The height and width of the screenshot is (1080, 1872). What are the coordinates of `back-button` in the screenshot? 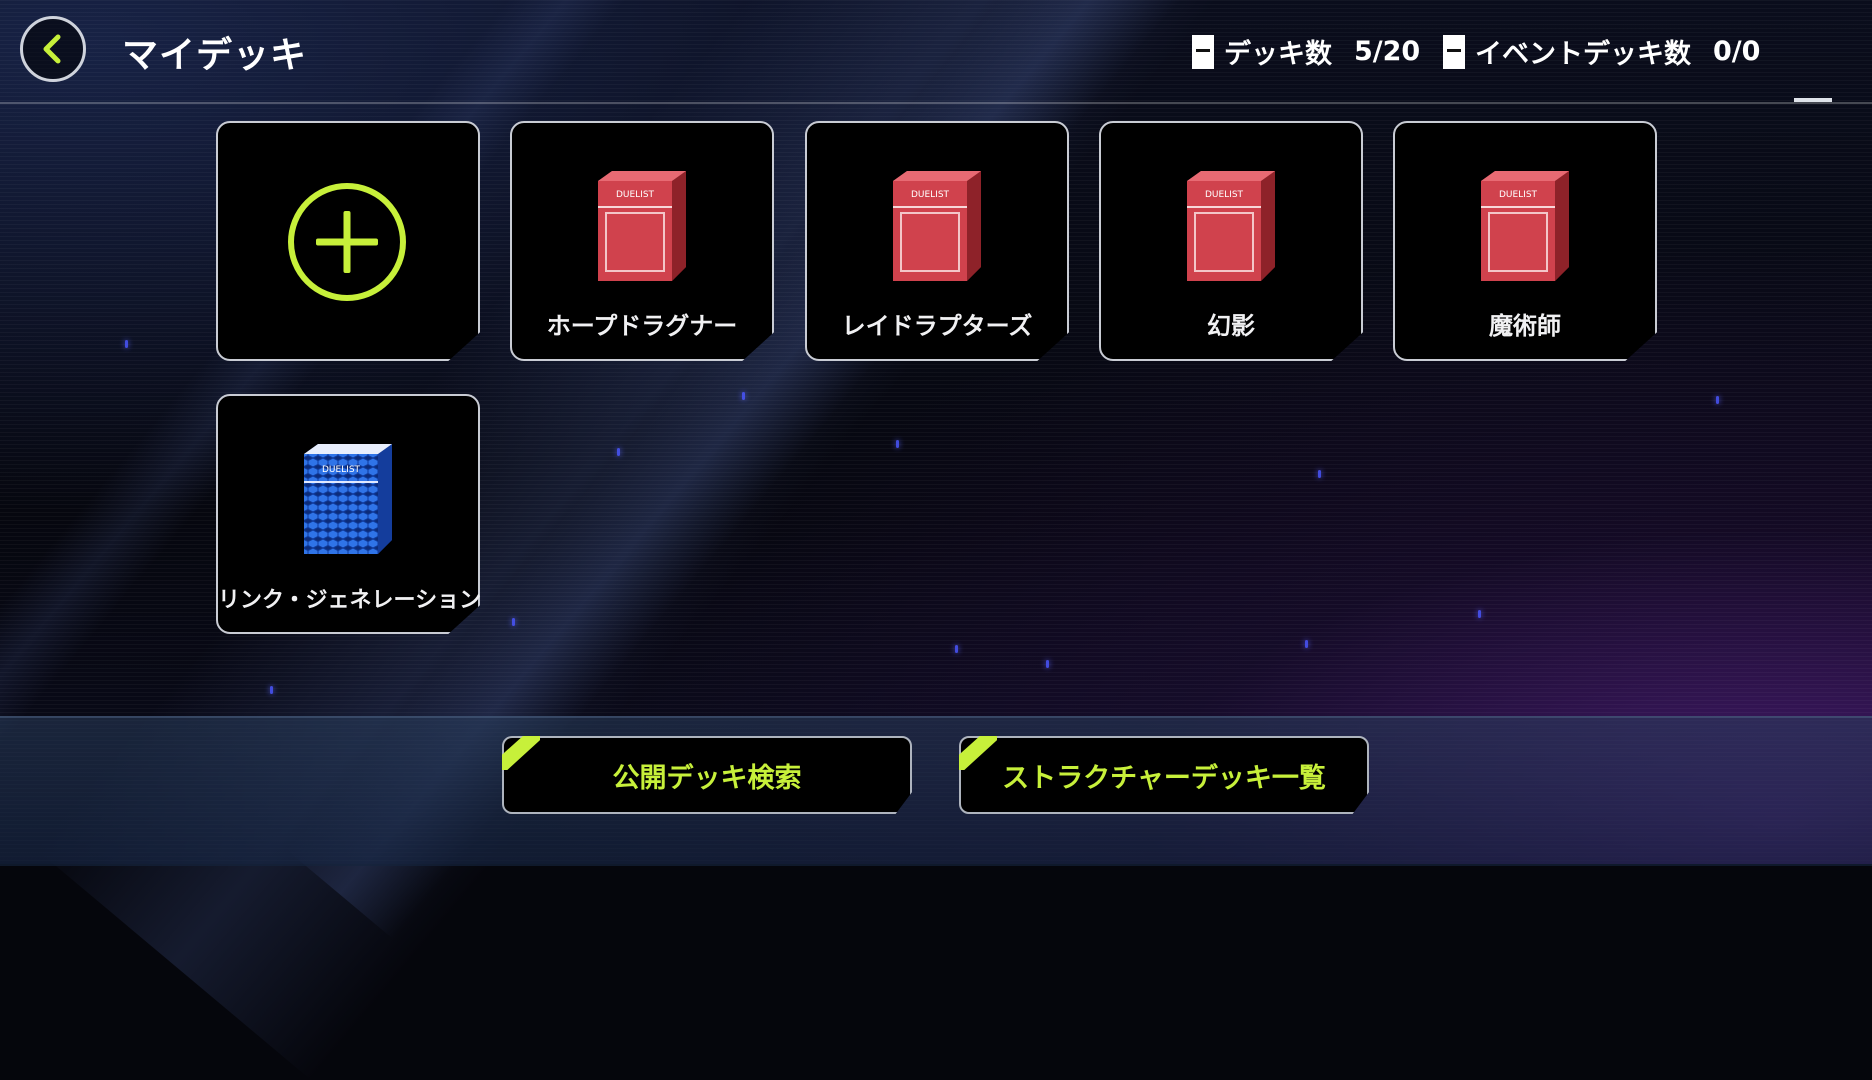 It's located at (53, 49).